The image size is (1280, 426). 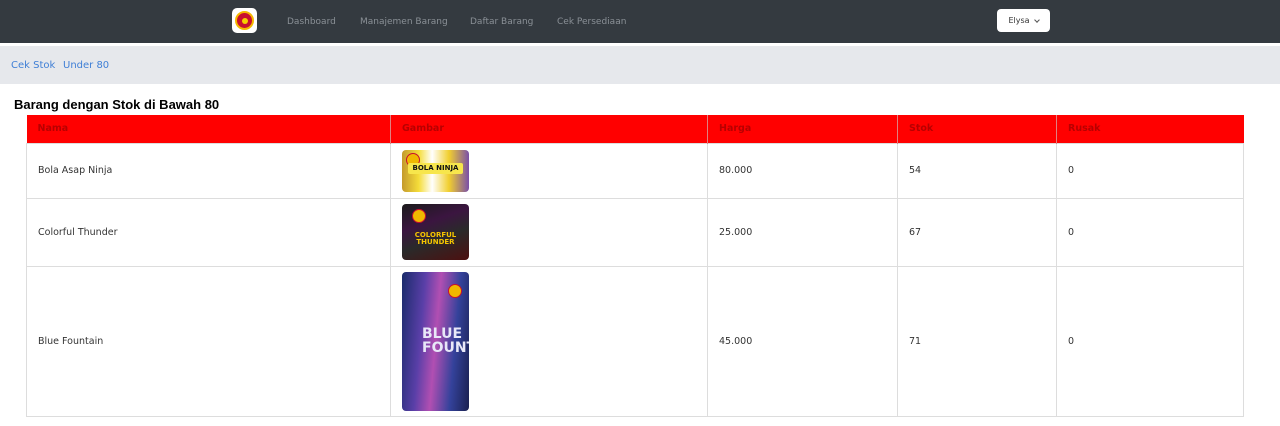 I want to click on cell-harga: 45.000, so click(x=802, y=341).